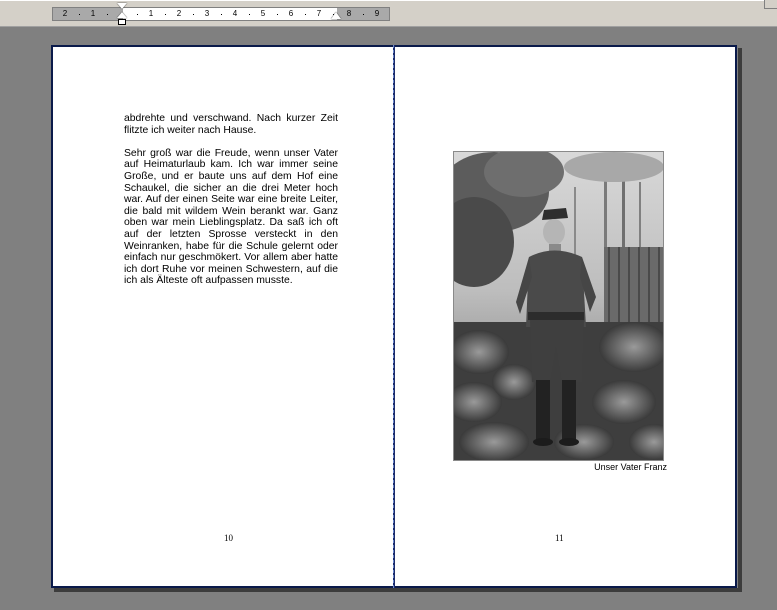 Image resolution: width=777 pixels, height=610 pixels. I want to click on photo-caption: Unser Vater Franz, so click(630, 467).